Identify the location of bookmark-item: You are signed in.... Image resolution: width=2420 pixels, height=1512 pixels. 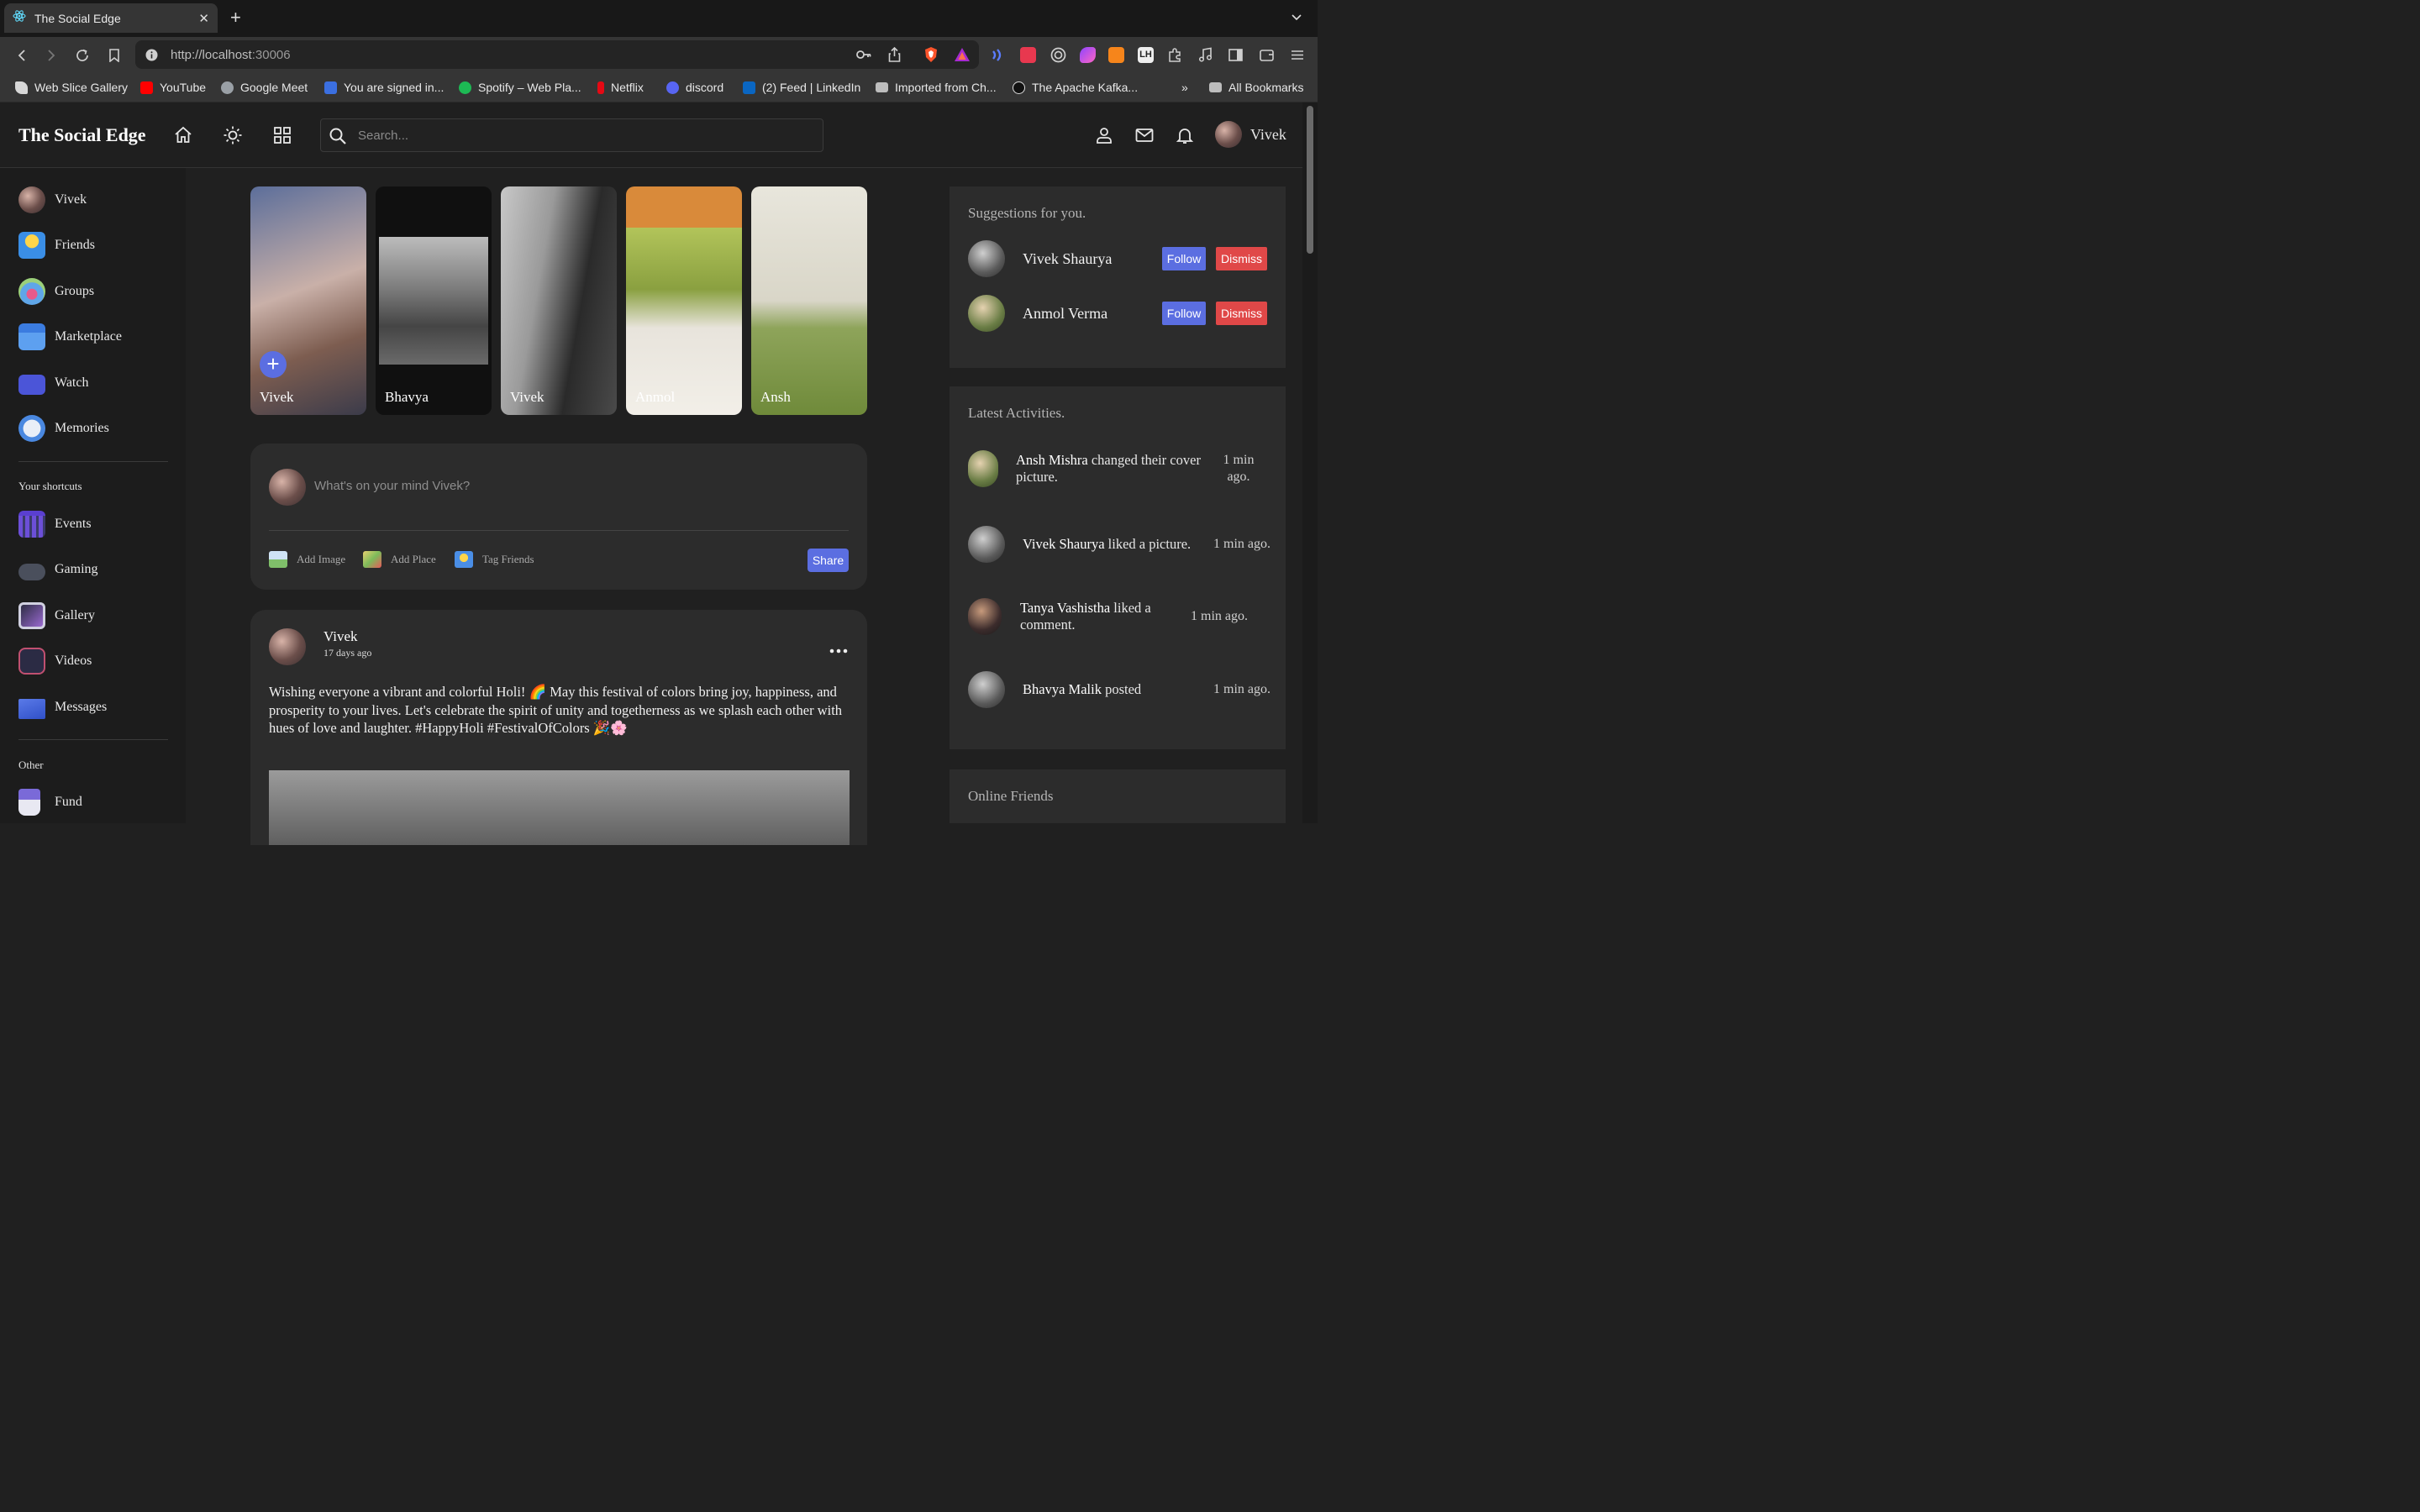
(384, 87).